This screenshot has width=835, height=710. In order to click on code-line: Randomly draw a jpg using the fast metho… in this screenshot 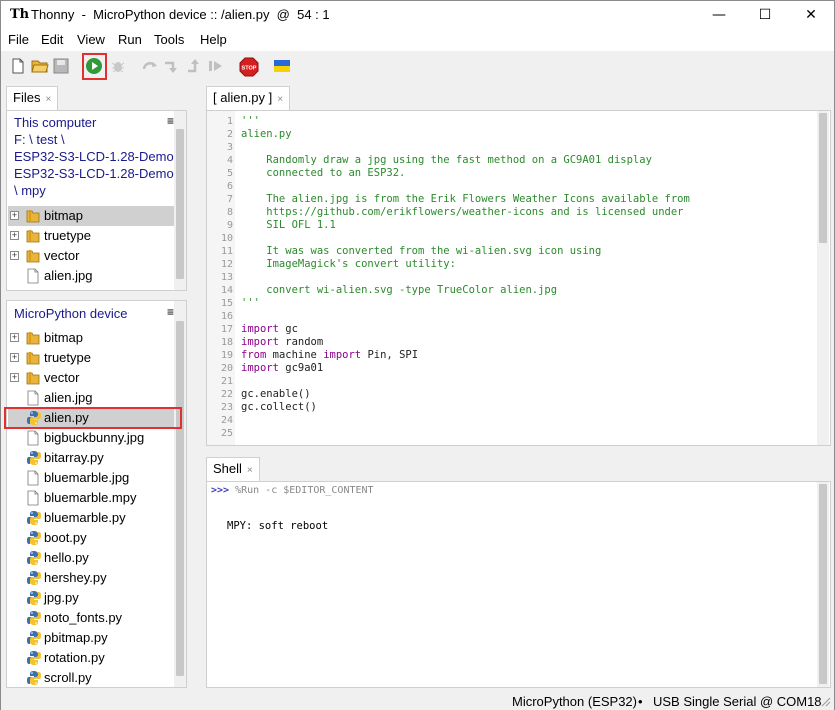, I will do `click(446, 160)`.